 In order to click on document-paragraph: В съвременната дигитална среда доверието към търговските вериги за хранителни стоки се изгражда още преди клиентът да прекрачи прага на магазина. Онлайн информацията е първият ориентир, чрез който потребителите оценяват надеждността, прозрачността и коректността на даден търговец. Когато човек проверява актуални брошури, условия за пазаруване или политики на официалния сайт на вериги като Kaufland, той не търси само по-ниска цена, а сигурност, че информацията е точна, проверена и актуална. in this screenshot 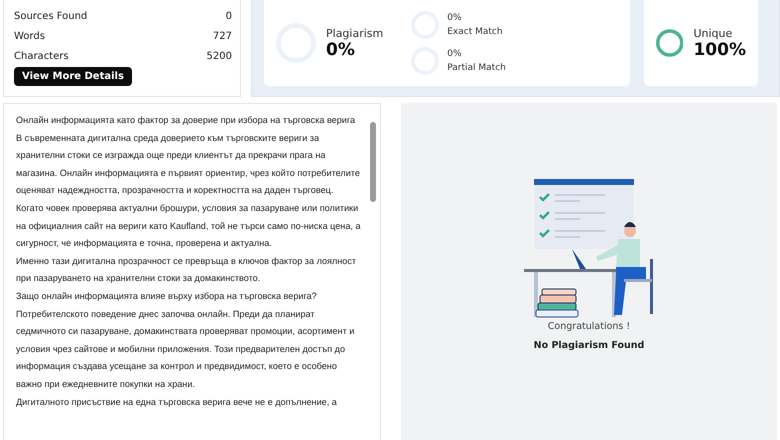, I will do `click(189, 191)`.